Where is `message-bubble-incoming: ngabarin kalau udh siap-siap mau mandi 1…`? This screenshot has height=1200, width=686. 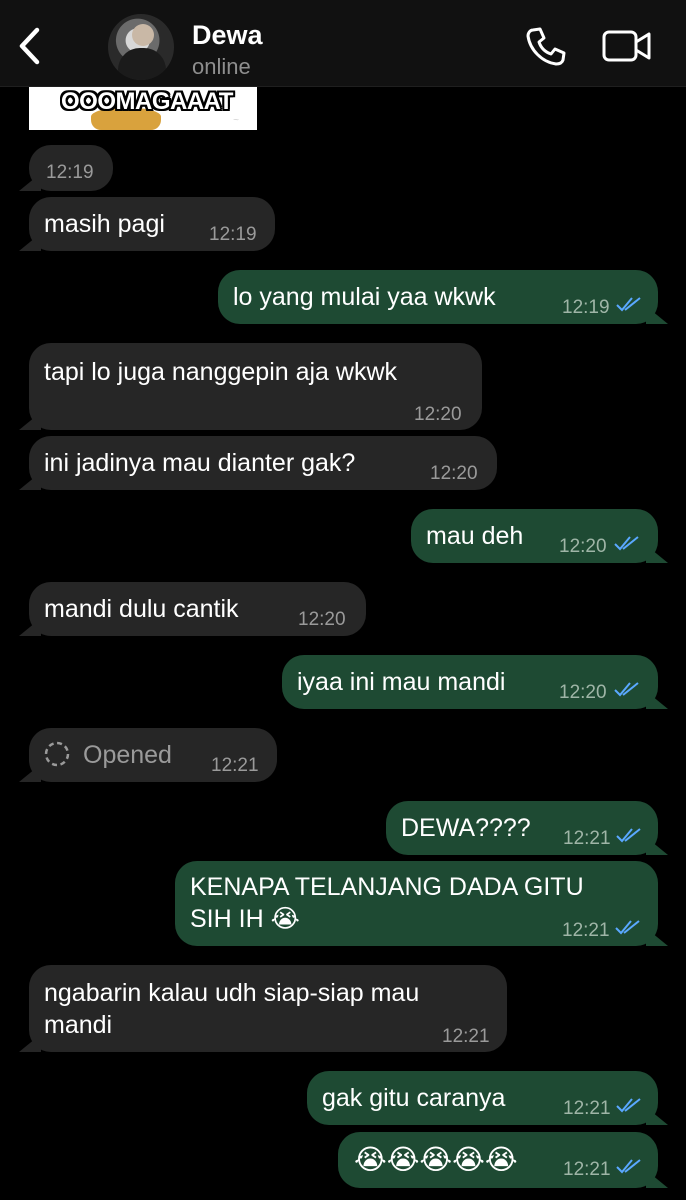
message-bubble-incoming: ngabarin kalau udh siap-siap mau mandi 1… is located at coordinates (263, 1008).